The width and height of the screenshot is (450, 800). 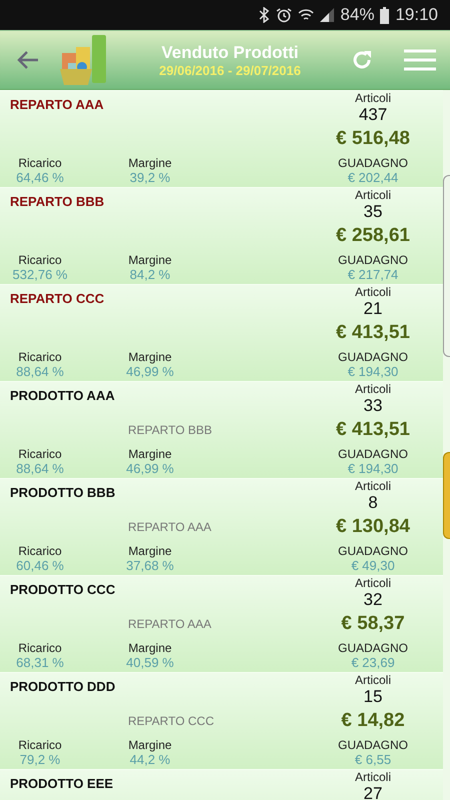 I want to click on alarm-icon, so click(x=284, y=15).